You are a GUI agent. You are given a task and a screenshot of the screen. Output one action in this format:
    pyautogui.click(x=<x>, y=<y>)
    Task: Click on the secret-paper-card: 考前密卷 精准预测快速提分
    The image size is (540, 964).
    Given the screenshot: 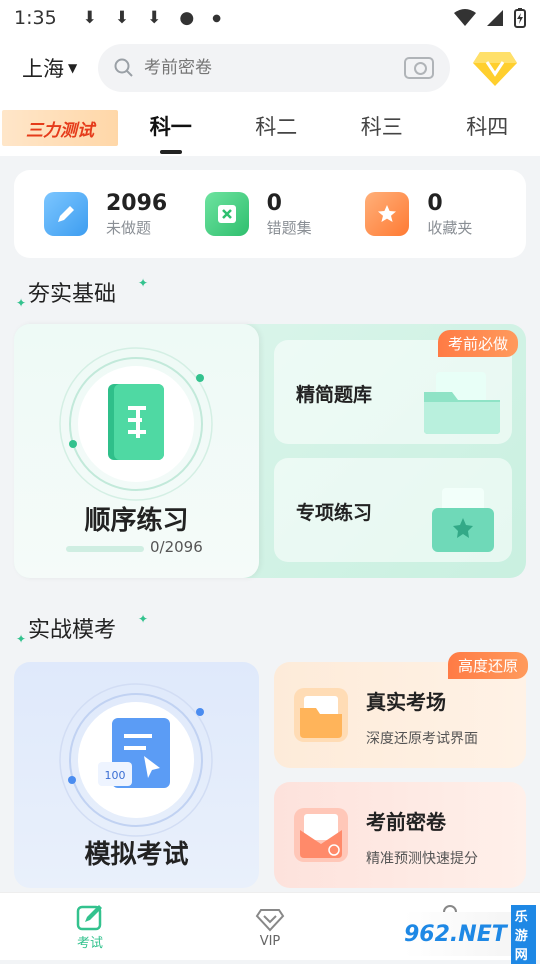 What is the action you would take?
    pyautogui.click(x=400, y=835)
    